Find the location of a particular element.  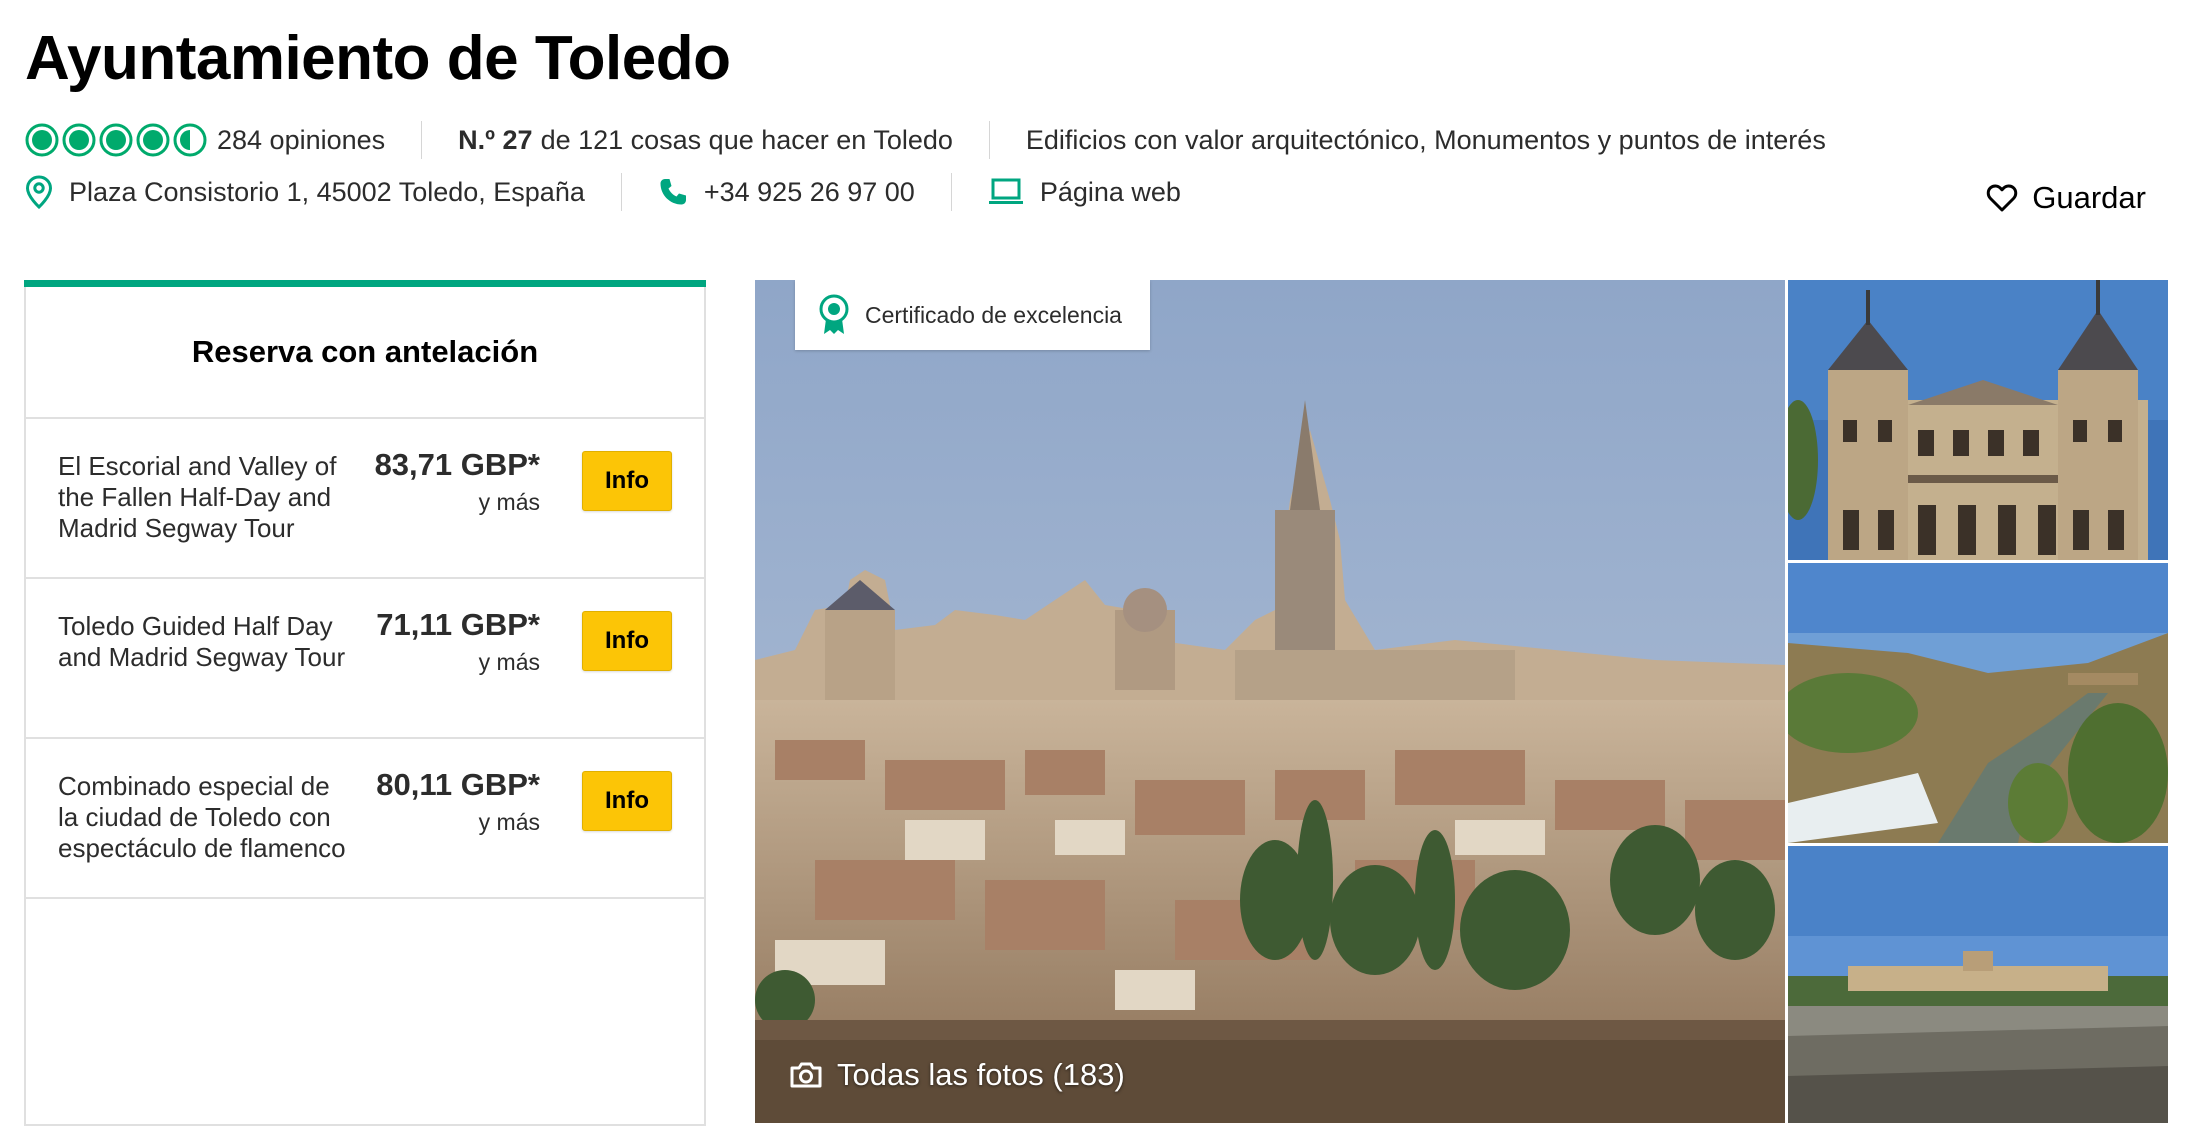

save-label: Guardar is located at coordinates (2089, 197).